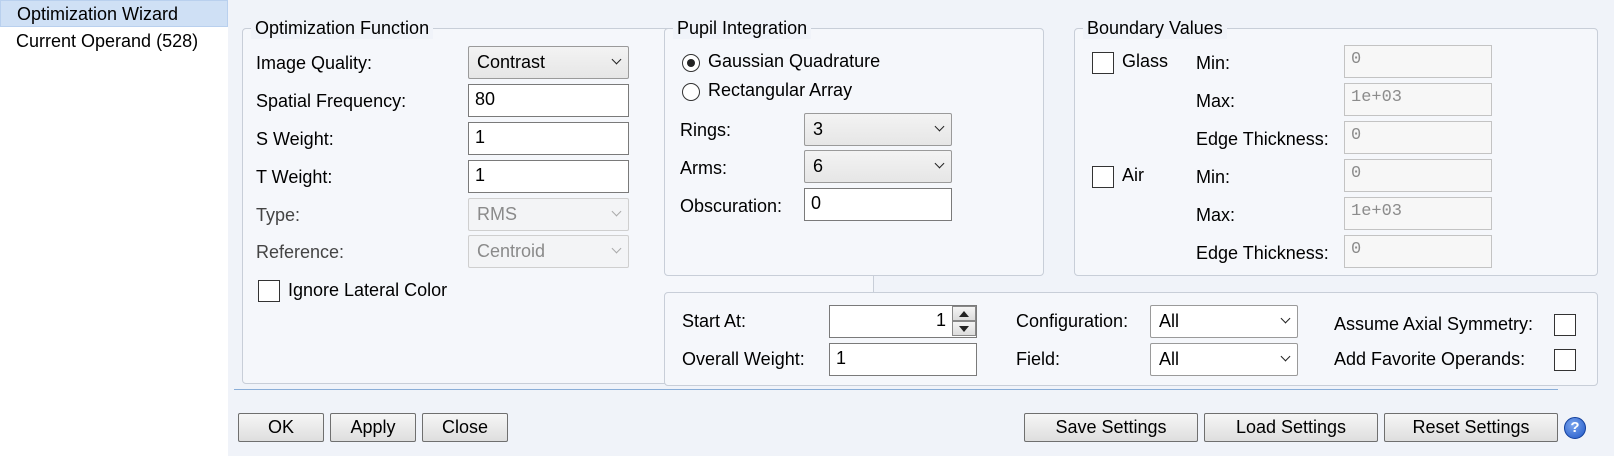 The image size is (1614, 456). What do you see at coordinates (314, 63) in the screenshot?
I see `image-quality-label: Image Quality:` at bounding box center [314, 63].